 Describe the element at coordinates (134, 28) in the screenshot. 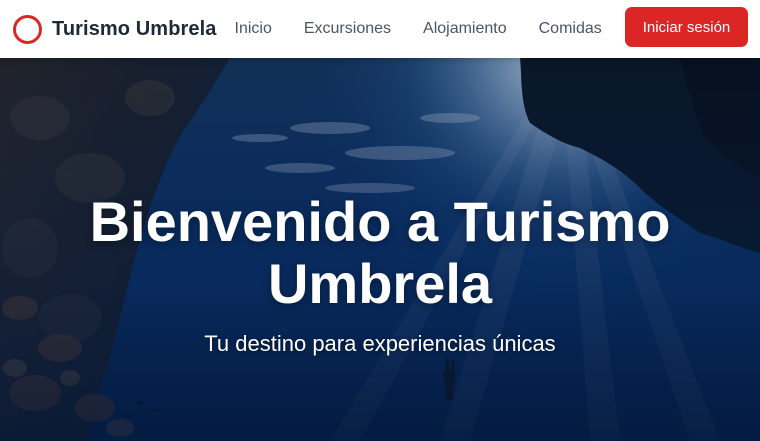

I see `brand-name: Turismo Umbrela` at that location.